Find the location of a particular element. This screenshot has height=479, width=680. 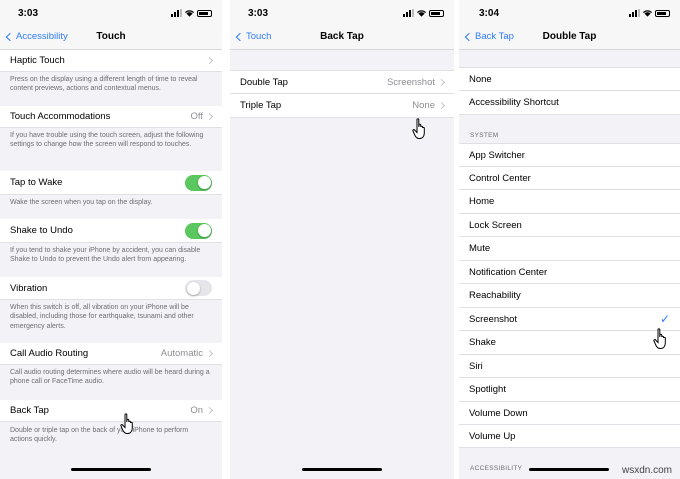

nav-bar: Touch Back Tap is located at coordinates (342, 38).